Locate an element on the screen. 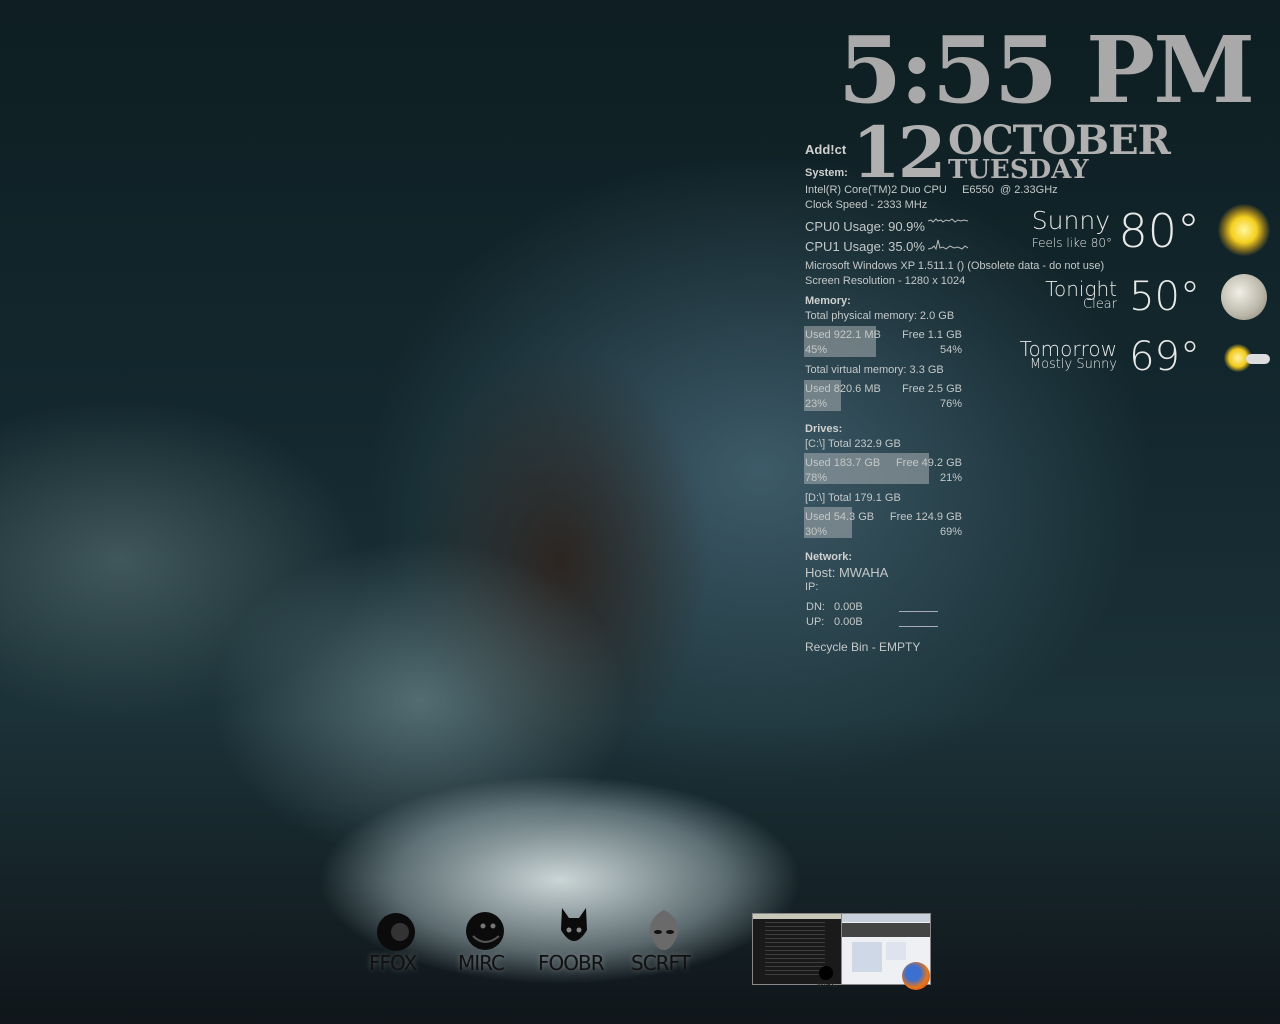 This screenshot has width=1280, height=1024. weather-now-feels: Feels like 80° is located at coordinates (1071, 243).